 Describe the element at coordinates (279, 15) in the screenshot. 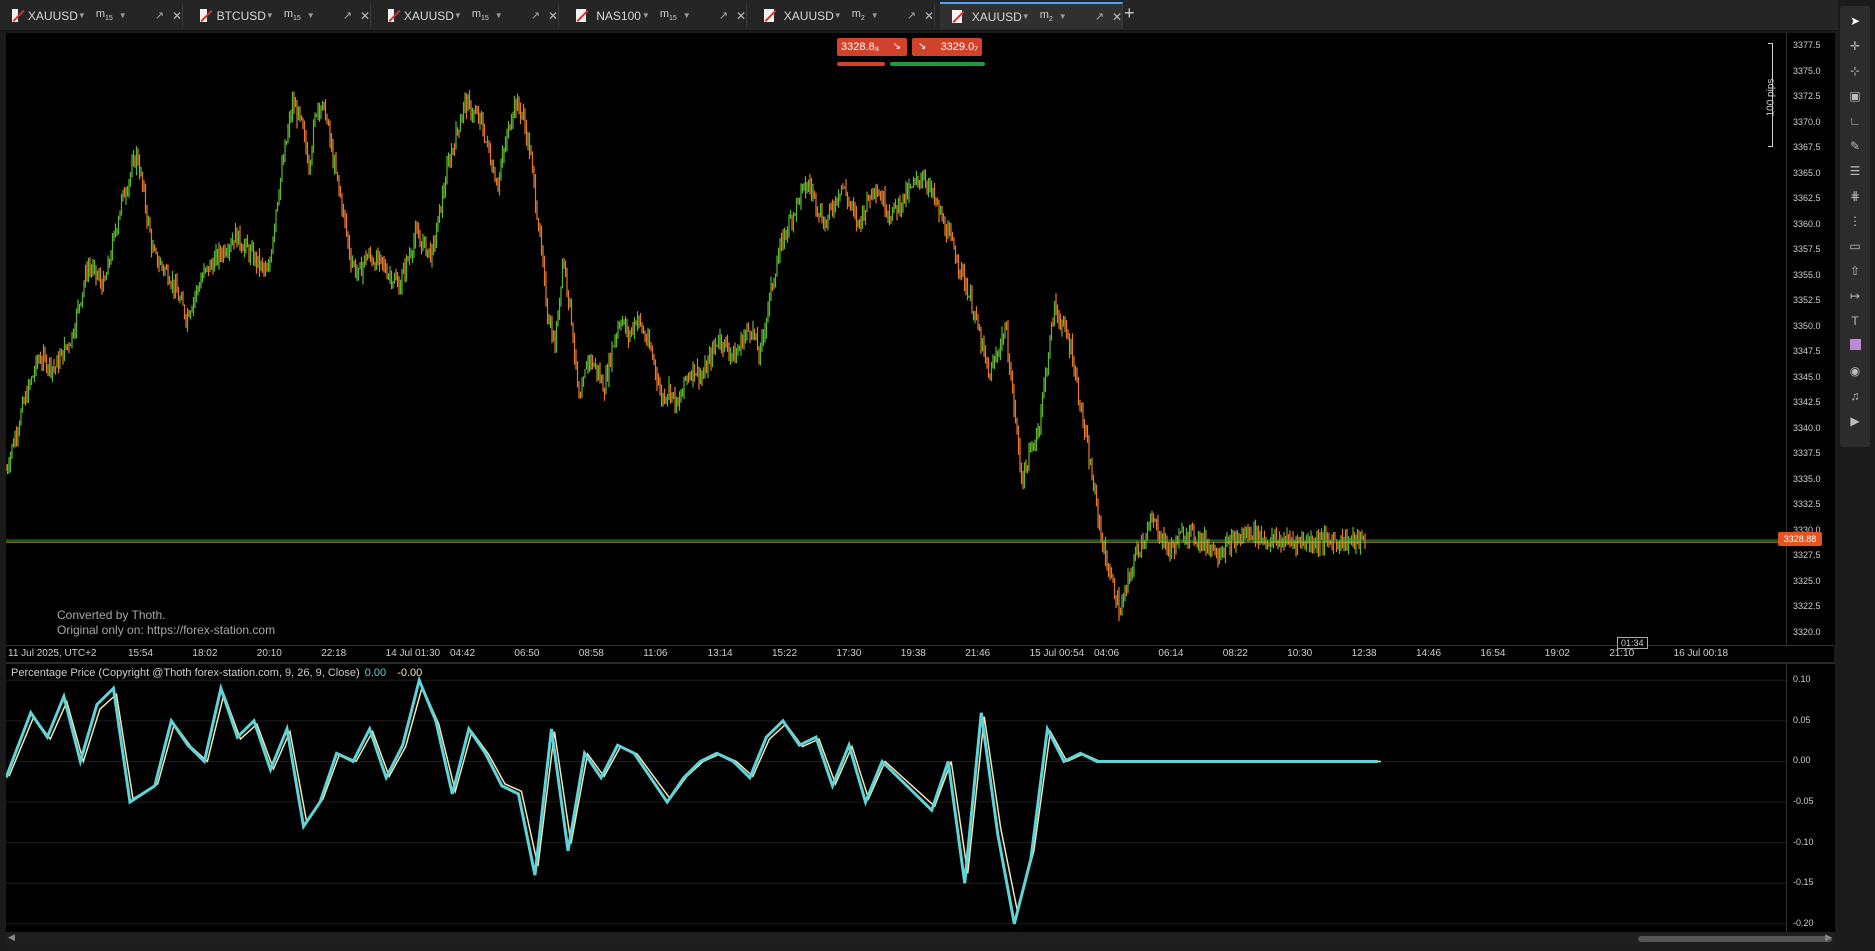

I see `tab-2: BTCUSD ▼ m15 ▼ ↗ ✕` at that location.